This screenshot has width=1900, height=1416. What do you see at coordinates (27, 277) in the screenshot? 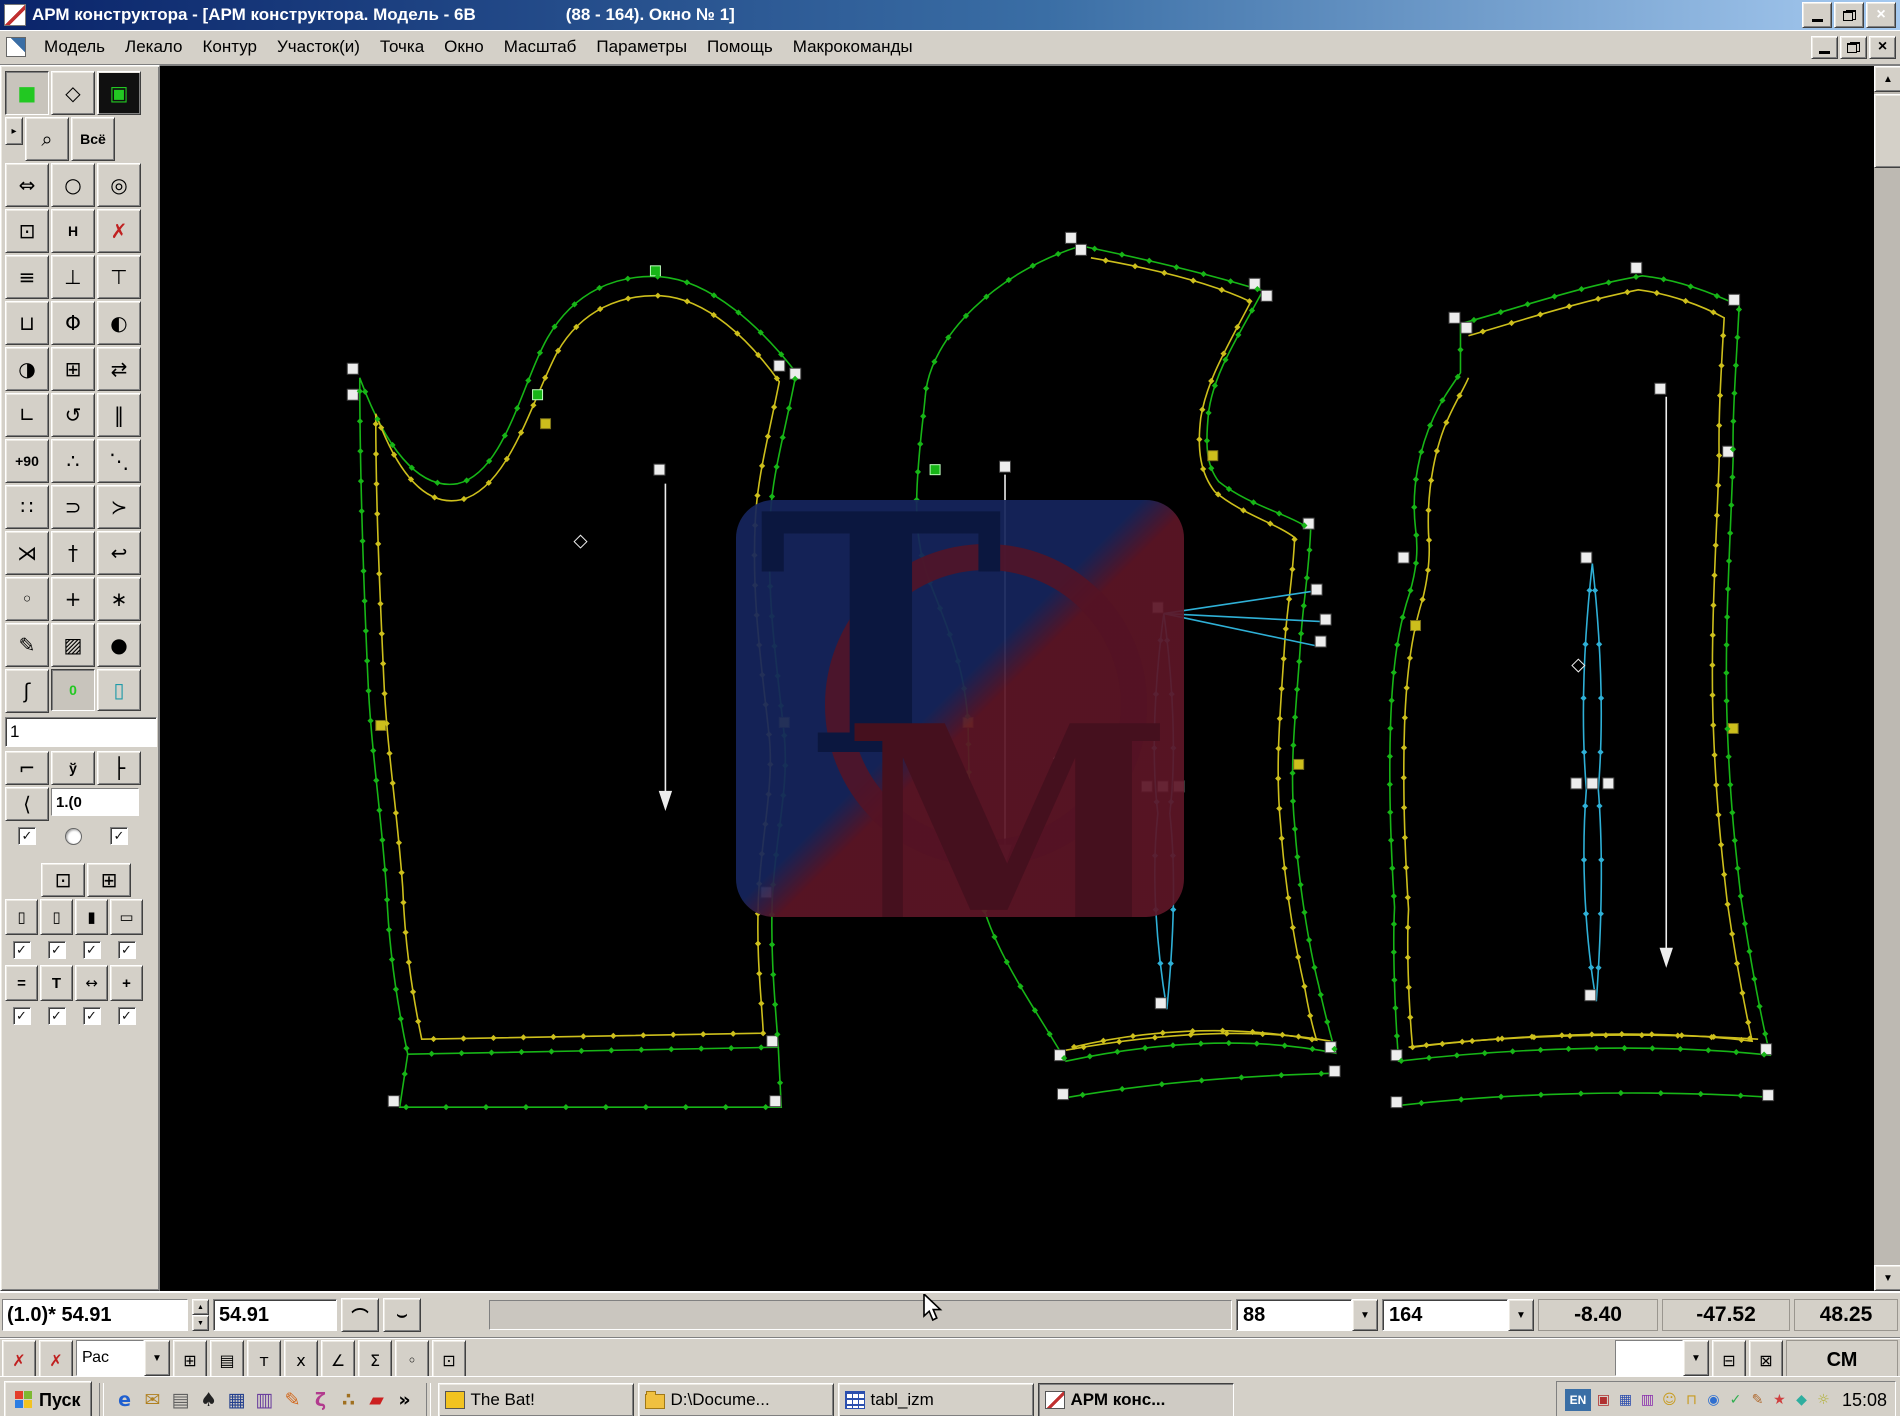
I see `tool-list: ≡` at bounding box center [27, 277].